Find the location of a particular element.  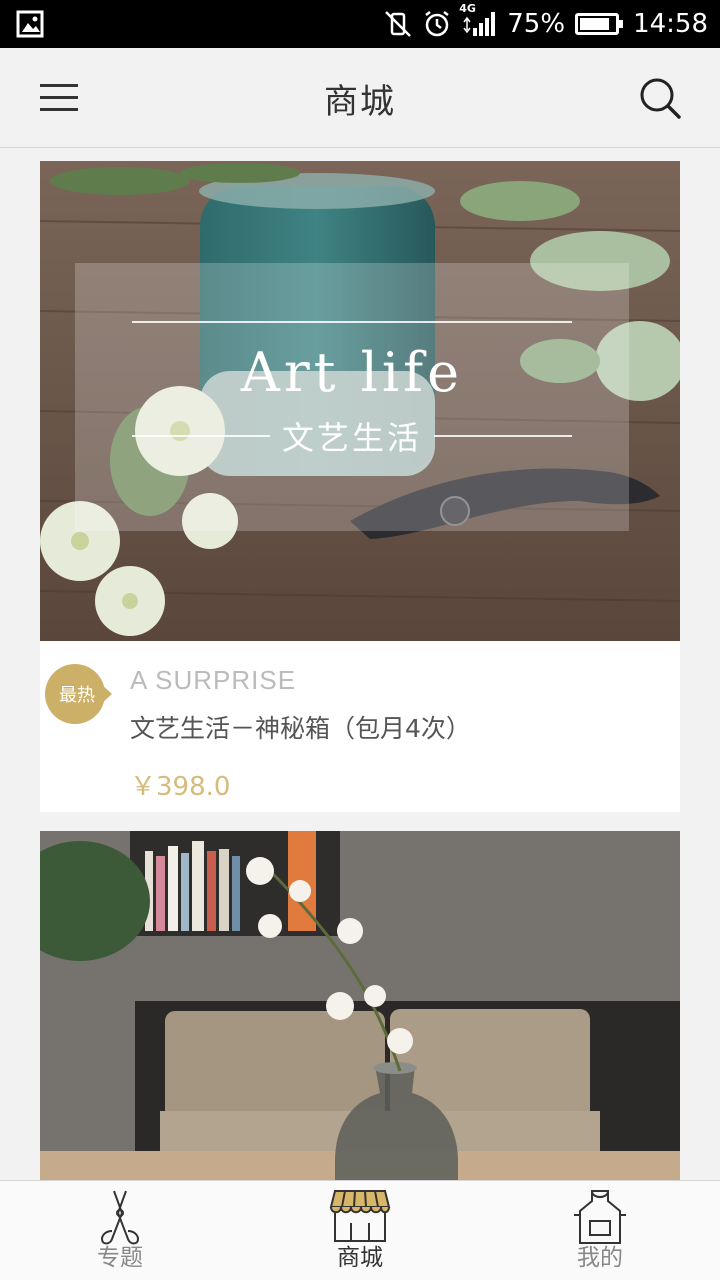

tab-label: 商城 is located at coordinates (360, 1258).